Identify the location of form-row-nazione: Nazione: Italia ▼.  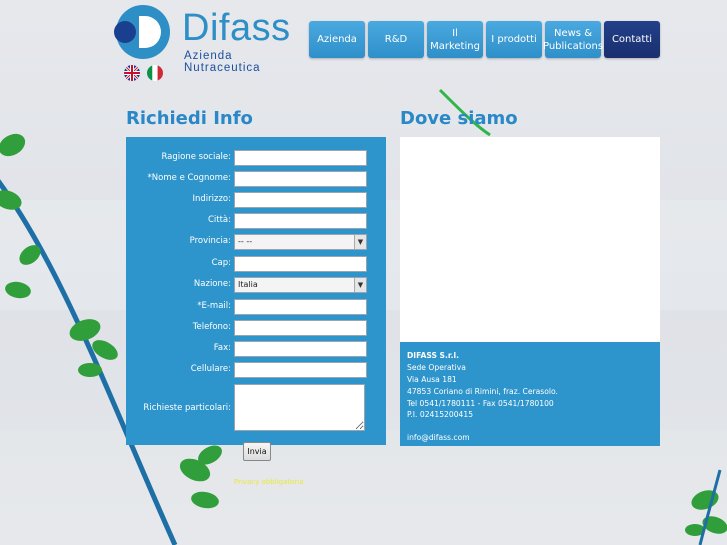
(256, 286).